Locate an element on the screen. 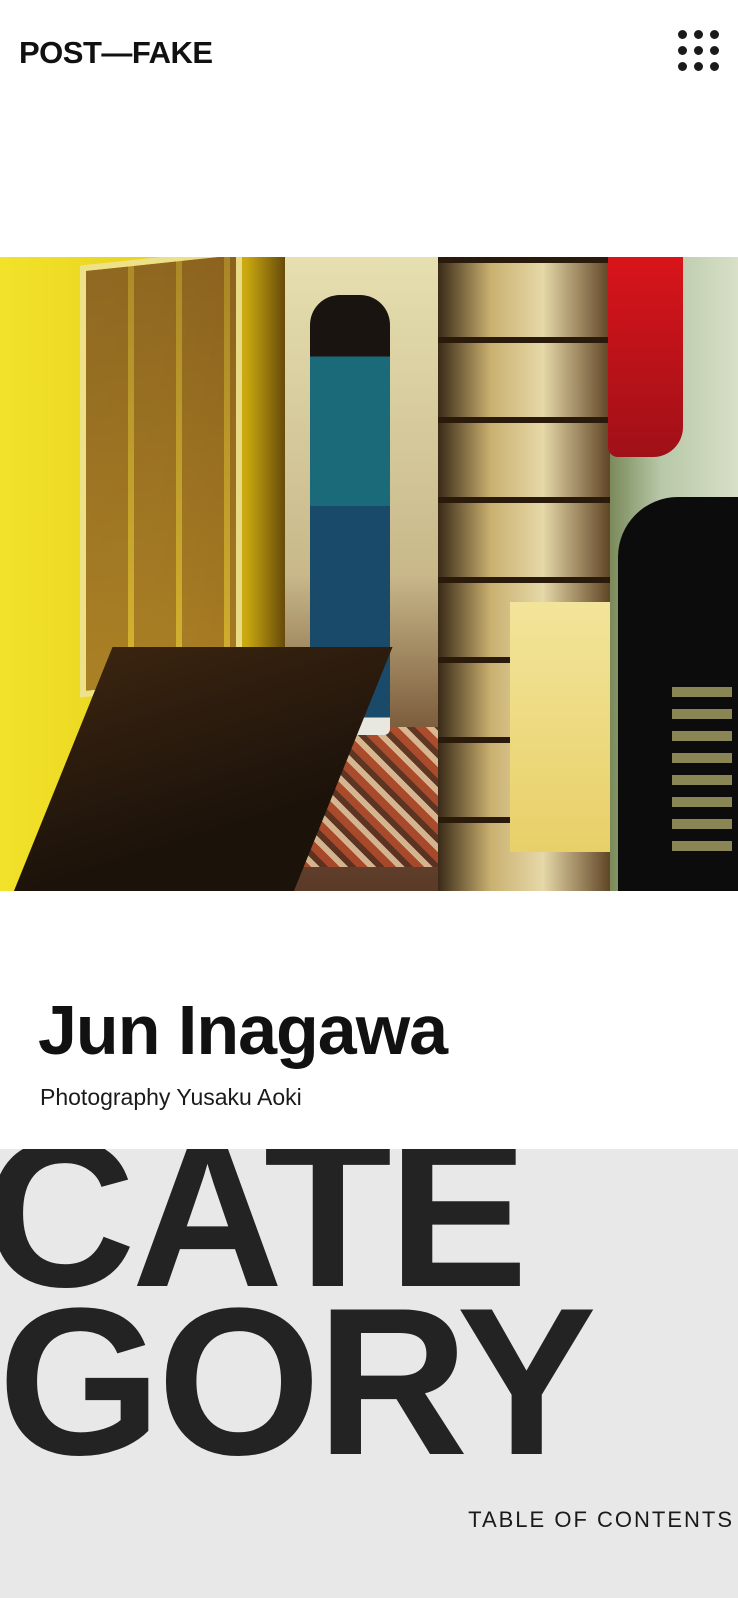 This screenshot has width=738, height=1598. table-of-contents-link: TABLE OF CONTENTS is located at coordinates (601, 1520).